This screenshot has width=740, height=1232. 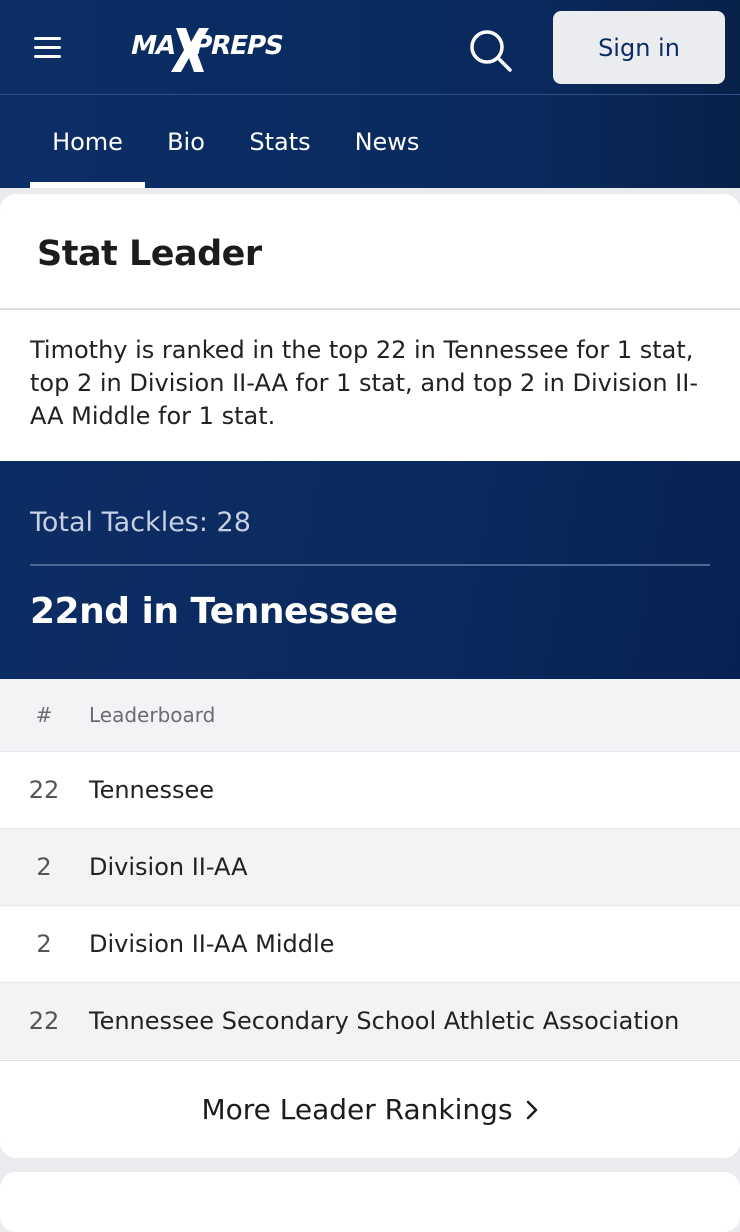 I want to click on profile-tabs: Home Bio Stats News, so click(x=370, y=142).